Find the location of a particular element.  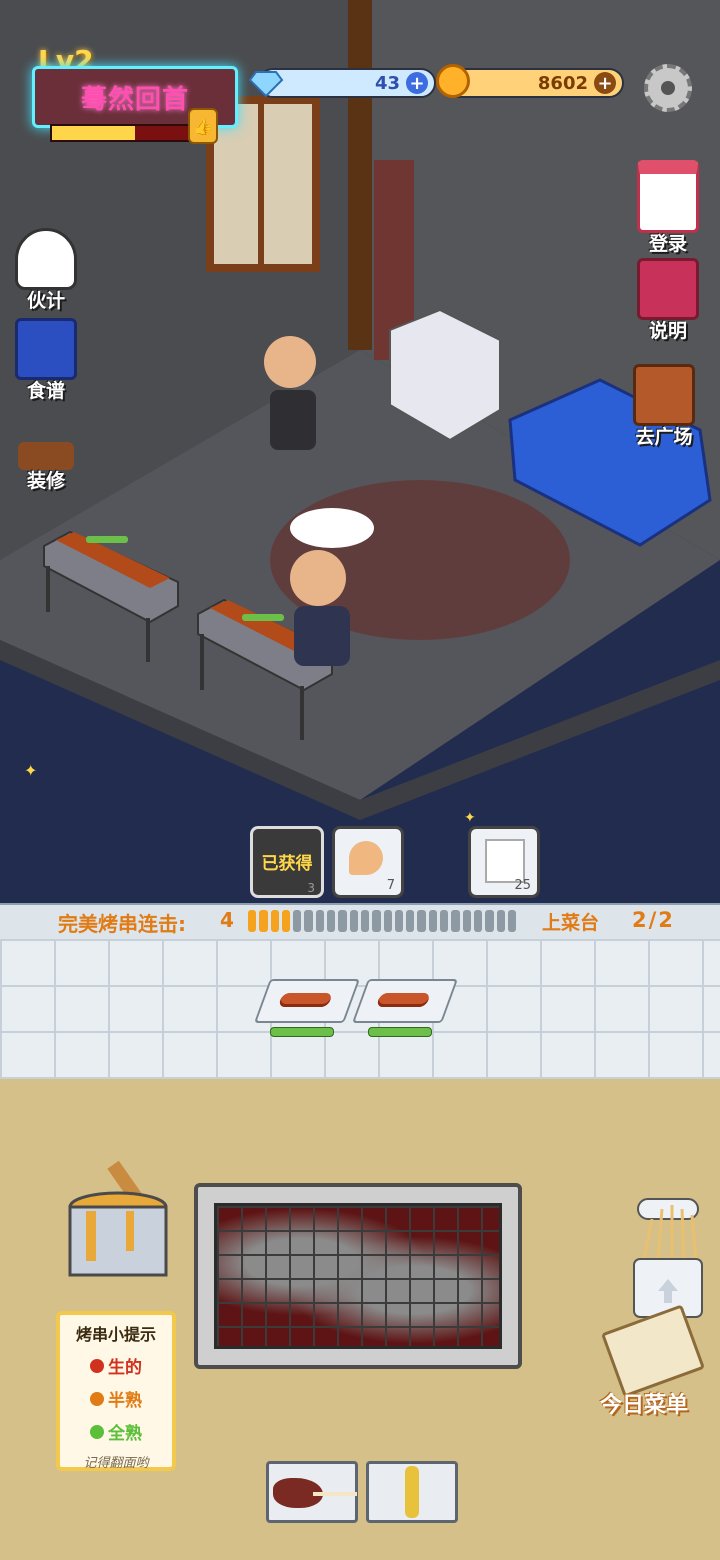

medium-dot-icon is located at coordinates (97, 1398).